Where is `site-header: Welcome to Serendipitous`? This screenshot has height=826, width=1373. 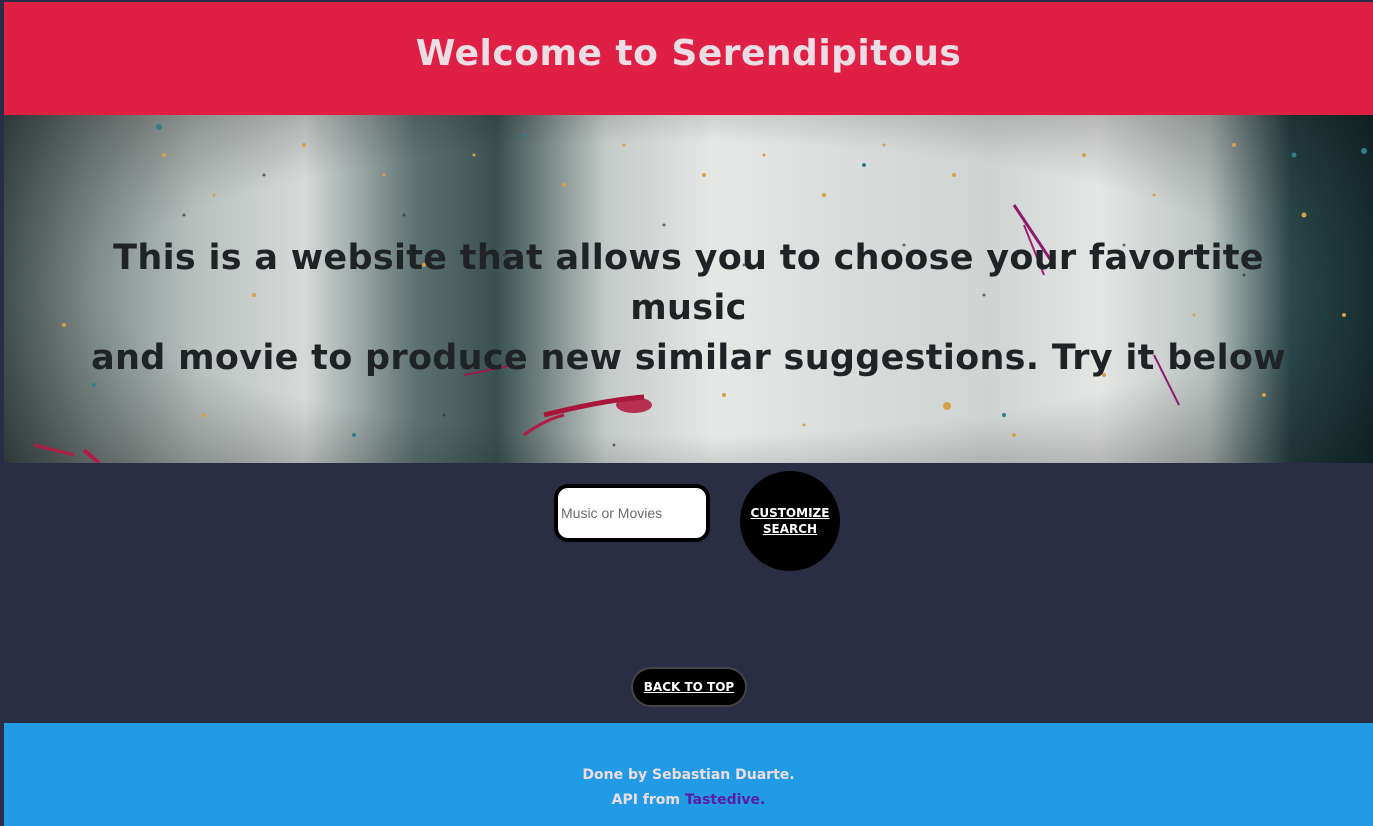 site-header: Welcome to Serendipitous is located at coordinates (688, 58).